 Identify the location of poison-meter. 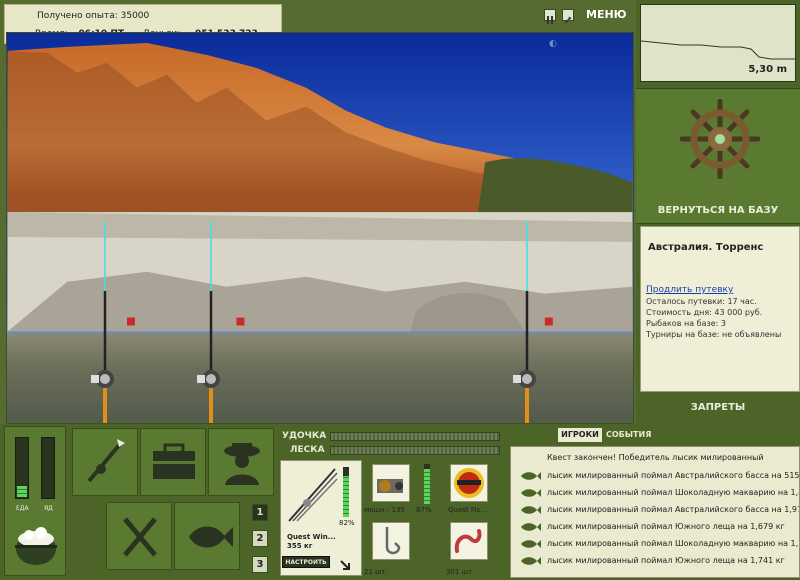
(48, 468).